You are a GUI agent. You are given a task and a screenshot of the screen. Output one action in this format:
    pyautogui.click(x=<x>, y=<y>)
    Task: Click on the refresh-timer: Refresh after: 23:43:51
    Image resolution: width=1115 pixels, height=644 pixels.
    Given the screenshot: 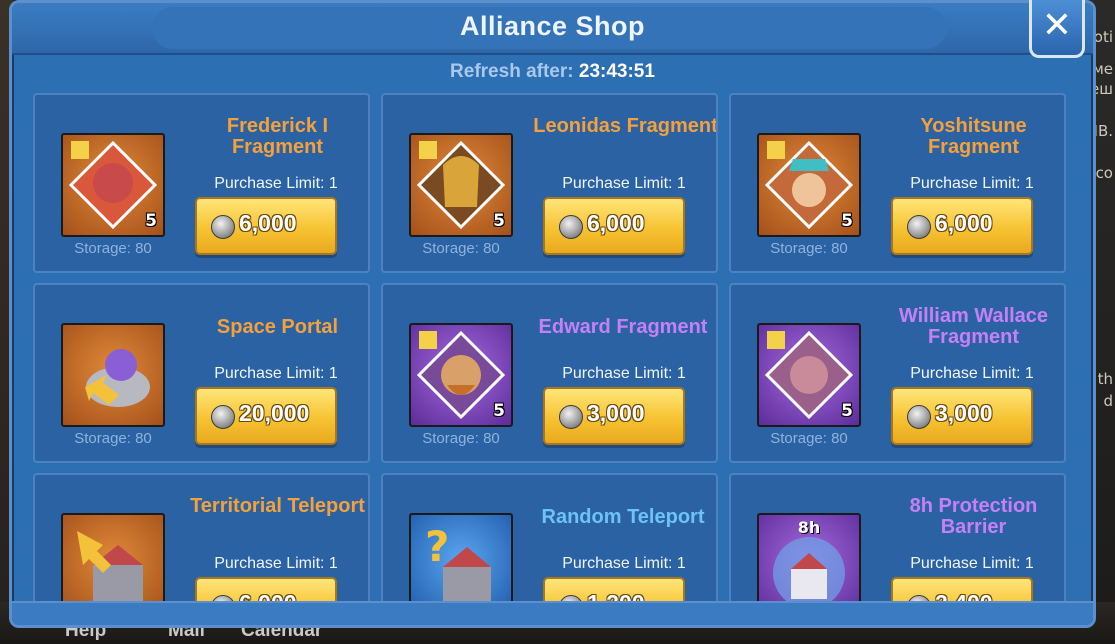 What is the action you would take?
    pyautogui.click(x=552, y=72)
    